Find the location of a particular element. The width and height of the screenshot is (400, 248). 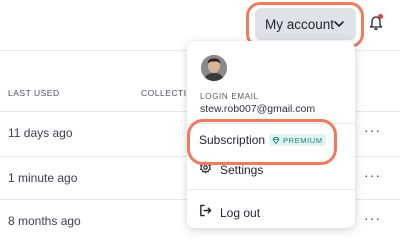

gem-icon is located at coordinates (276, 140).